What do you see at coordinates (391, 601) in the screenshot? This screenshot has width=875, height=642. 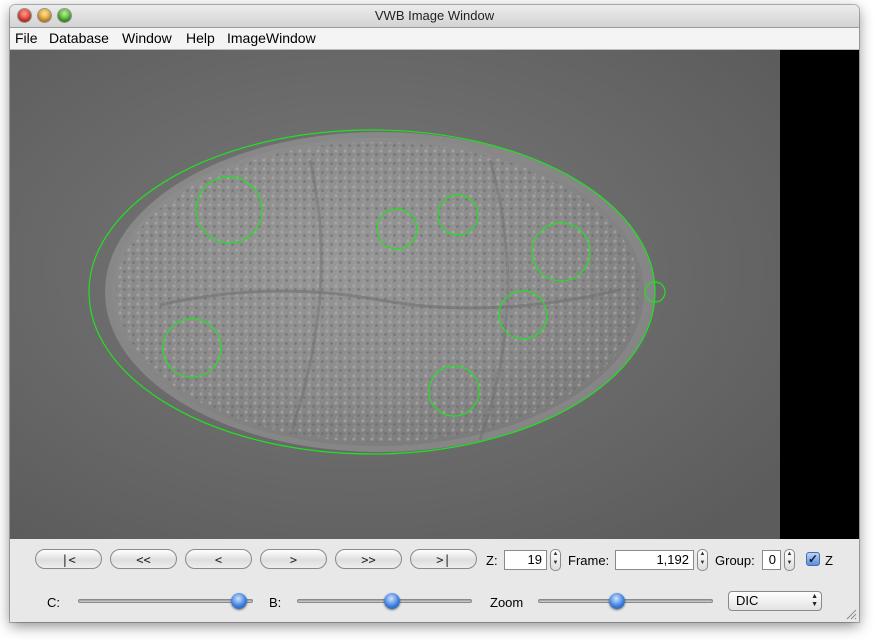 I see `b-slider-thumb` at bounding box center [391, 601].